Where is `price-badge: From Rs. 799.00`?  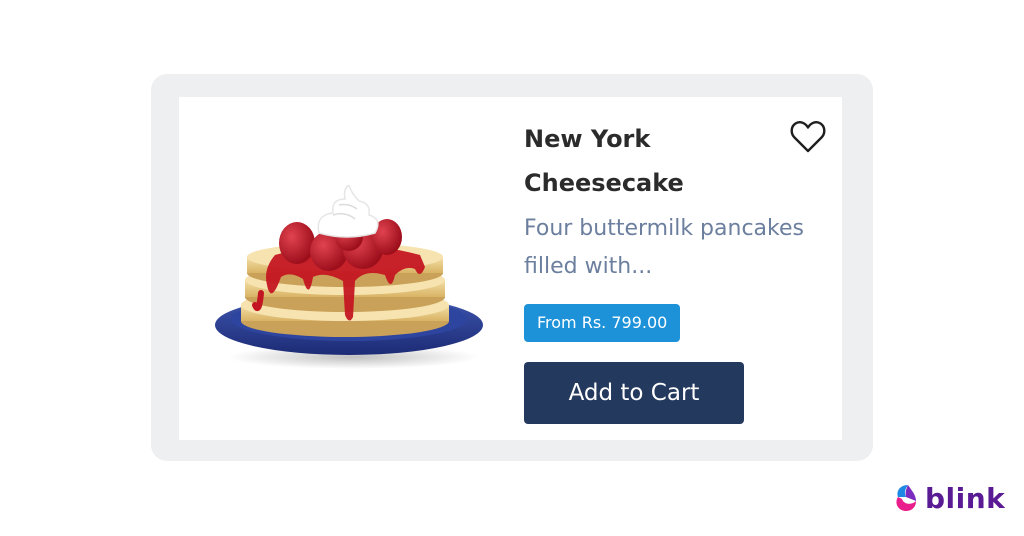
price-badge: From Rs. 799.00 is located at coordinates (602, 323).